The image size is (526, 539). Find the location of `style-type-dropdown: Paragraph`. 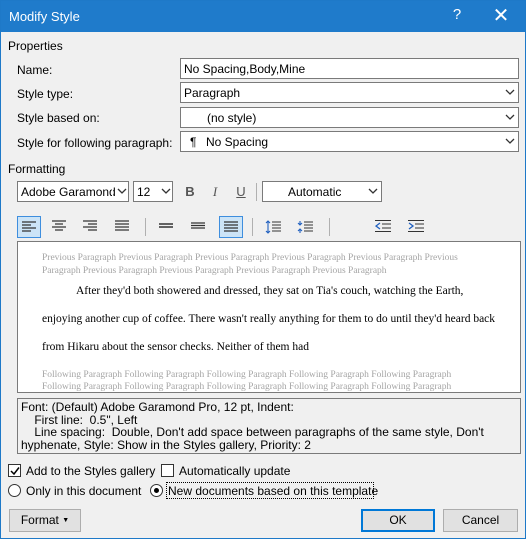

style-type-dropdown: Paragraph is located at coordinates (349, 92).